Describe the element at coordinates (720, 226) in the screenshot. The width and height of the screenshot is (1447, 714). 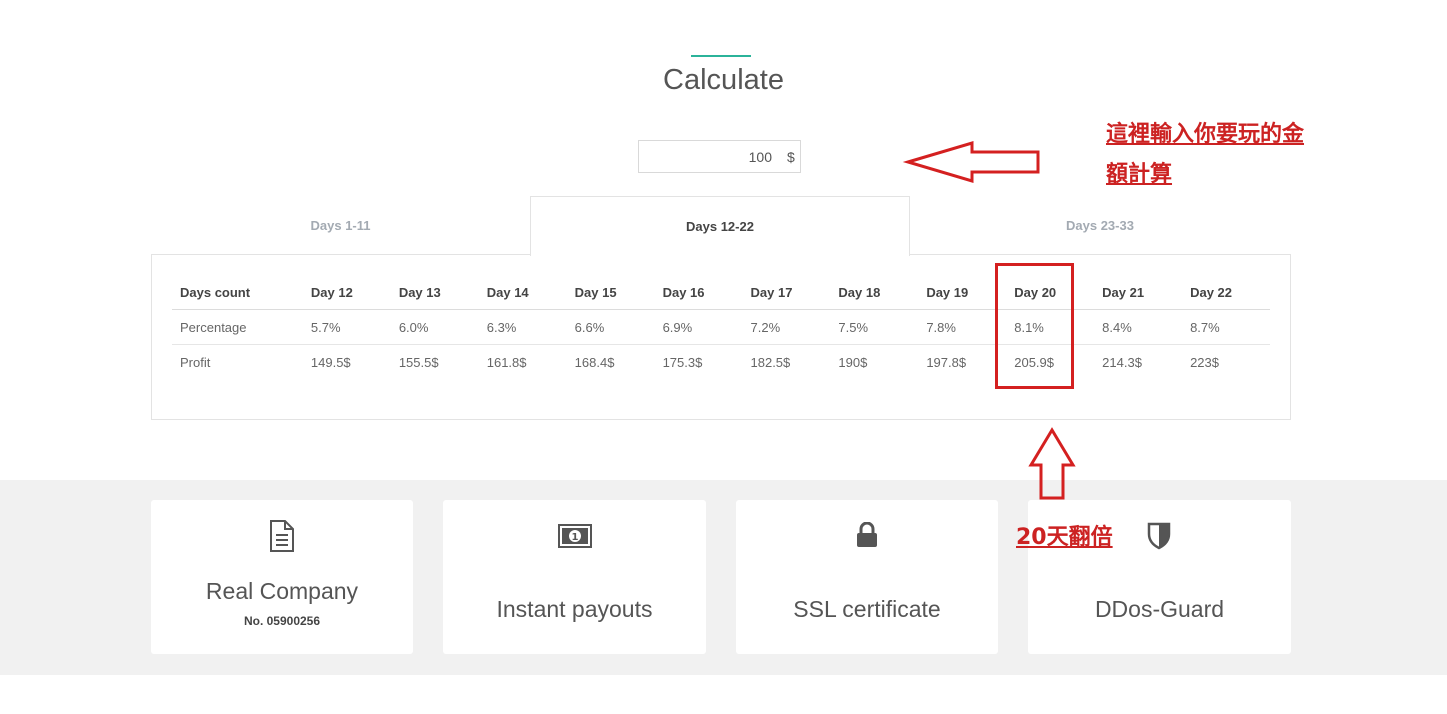
I see `tab-days-12-22: Days 12-22` at that location.